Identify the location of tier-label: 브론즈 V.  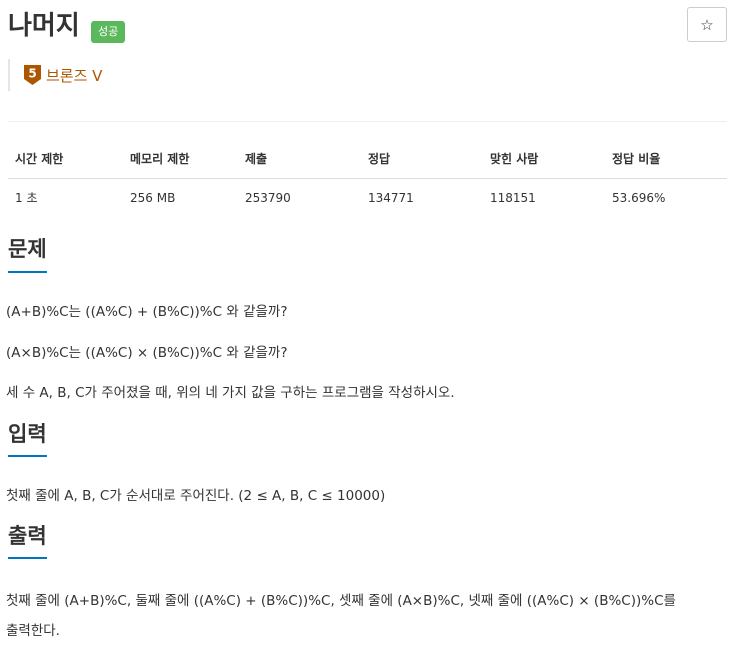
(74, 75).